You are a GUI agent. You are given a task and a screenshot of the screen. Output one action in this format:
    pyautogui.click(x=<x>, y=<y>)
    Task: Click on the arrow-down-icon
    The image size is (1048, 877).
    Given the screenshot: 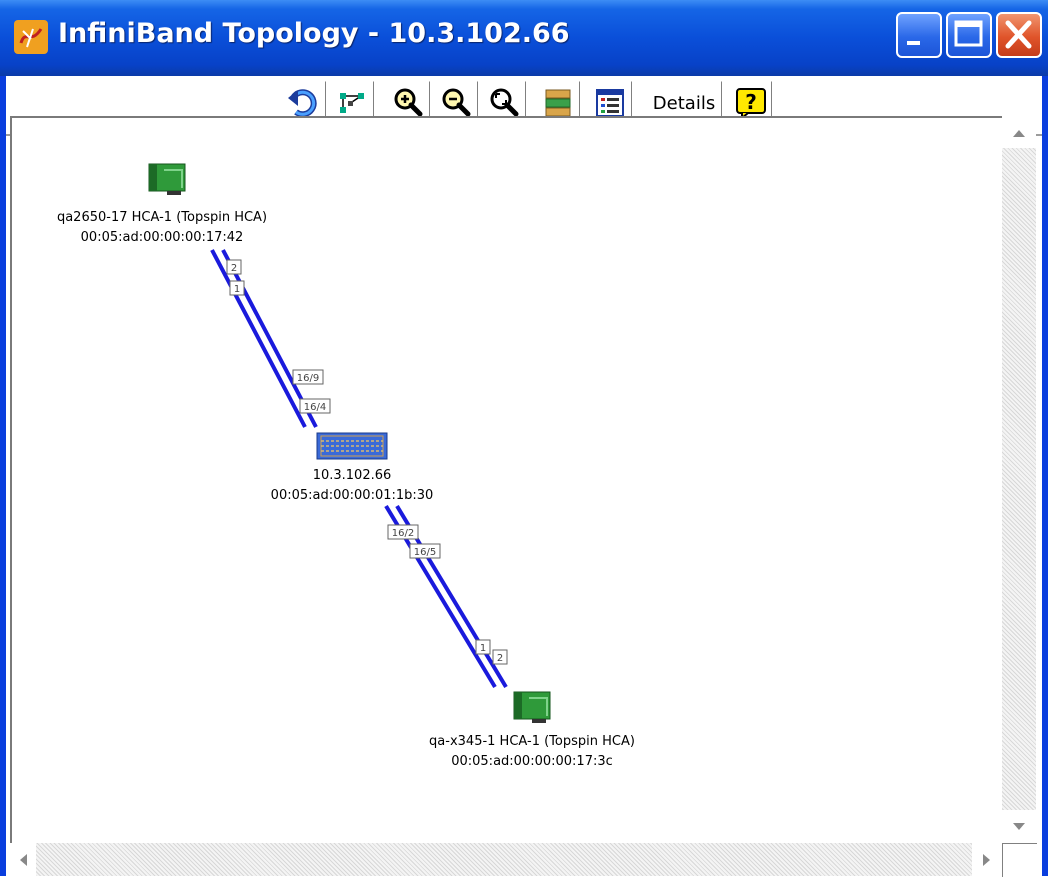 What is the action you would take?
    pyautogui.click(x=1019, y=826)
    